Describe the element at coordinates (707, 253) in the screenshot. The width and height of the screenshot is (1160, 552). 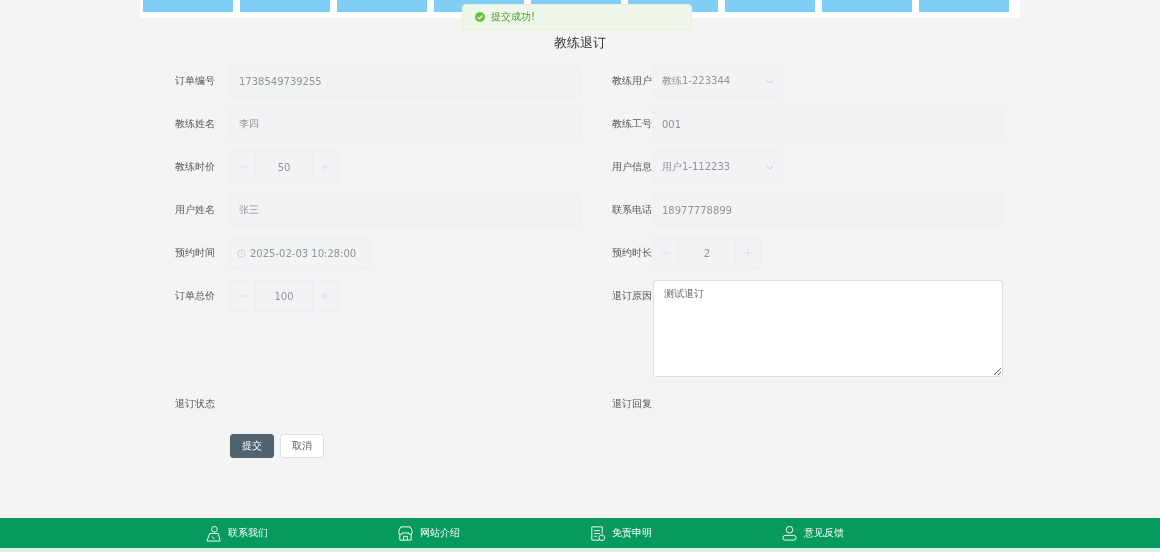
I see `number-value: 2` at that location.